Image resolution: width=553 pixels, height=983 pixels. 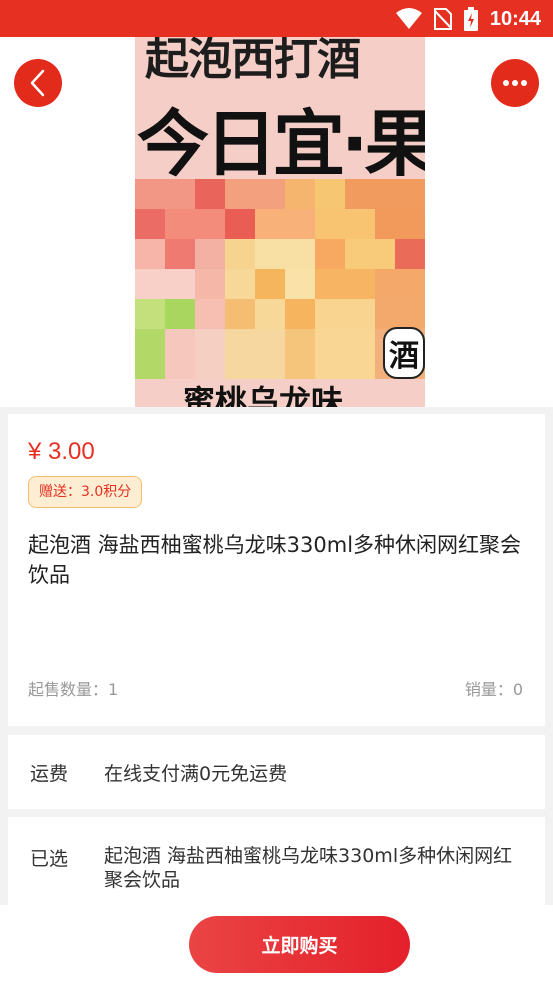 What do you see at coordinates (408, 18) in the screenshot?
I see `wifi-icon` at bounding box center [408, 18].